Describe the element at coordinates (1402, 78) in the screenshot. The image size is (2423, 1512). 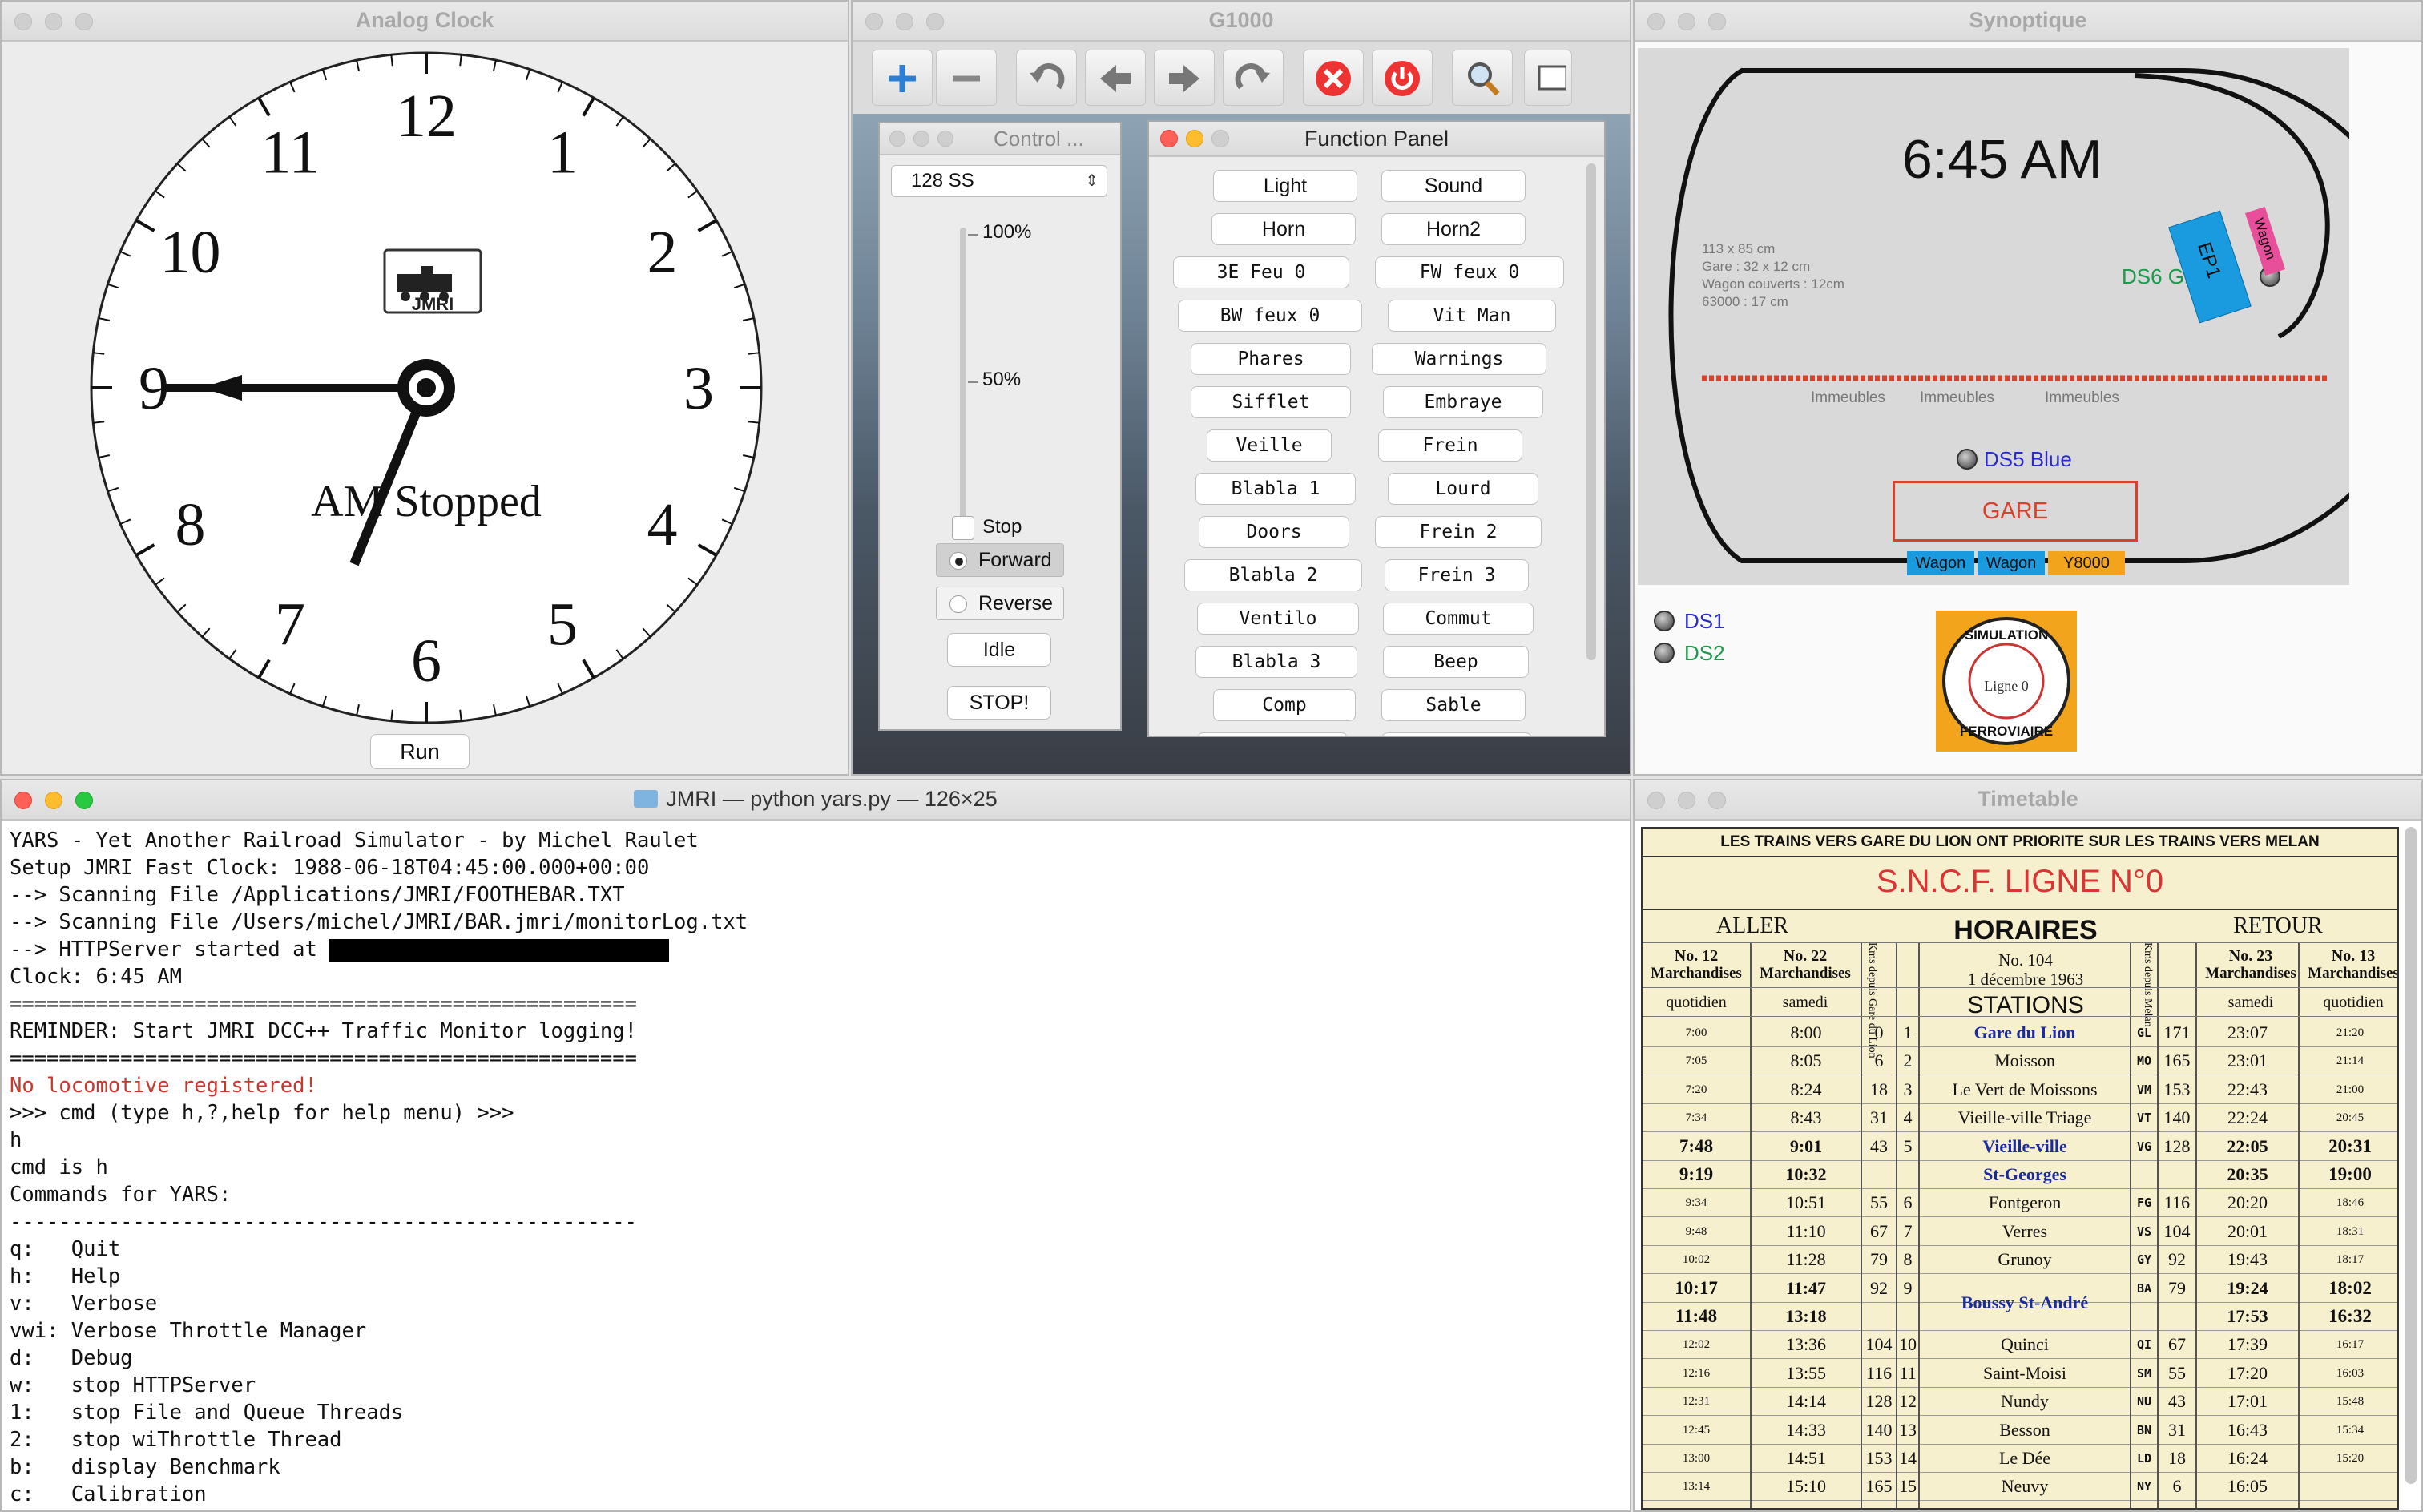
I see `power-button` at that location.